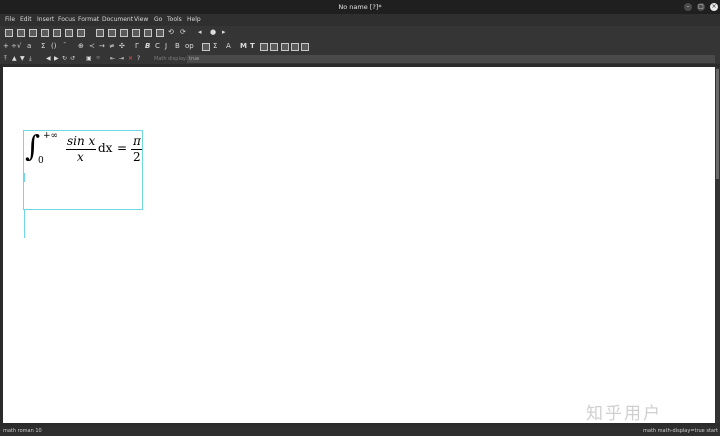 This screenshot has height=436, width=720. I want to click on export-icon, so click(81, 33).